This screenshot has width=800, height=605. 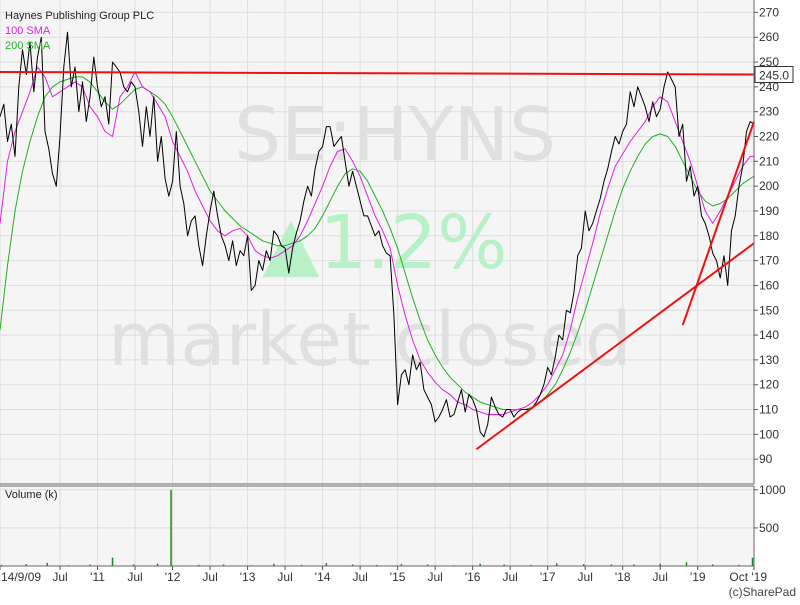 I want to click on last-price-label: 245.0, so click(x=774, y=76).